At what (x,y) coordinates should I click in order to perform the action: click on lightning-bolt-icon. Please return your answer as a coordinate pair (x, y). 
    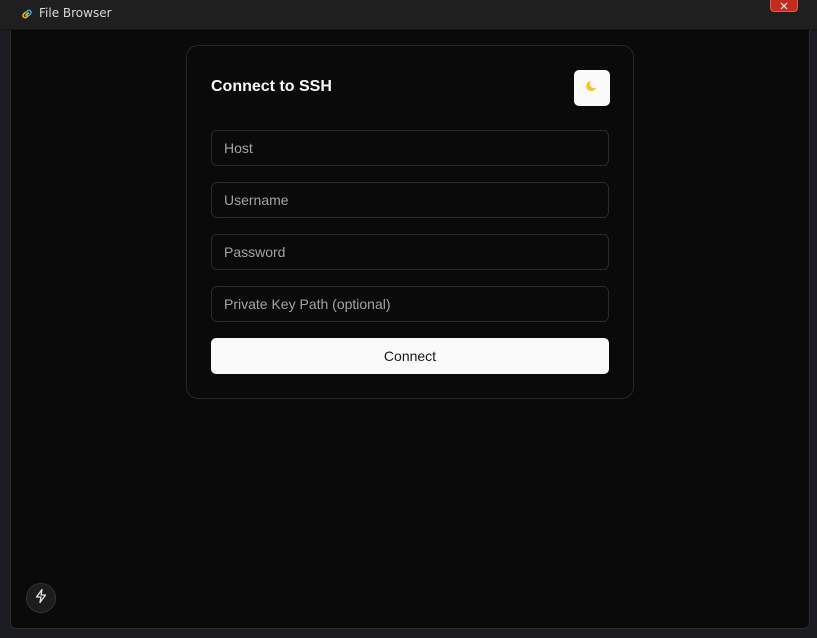
    Looking at the image, I should click on (41, 598).